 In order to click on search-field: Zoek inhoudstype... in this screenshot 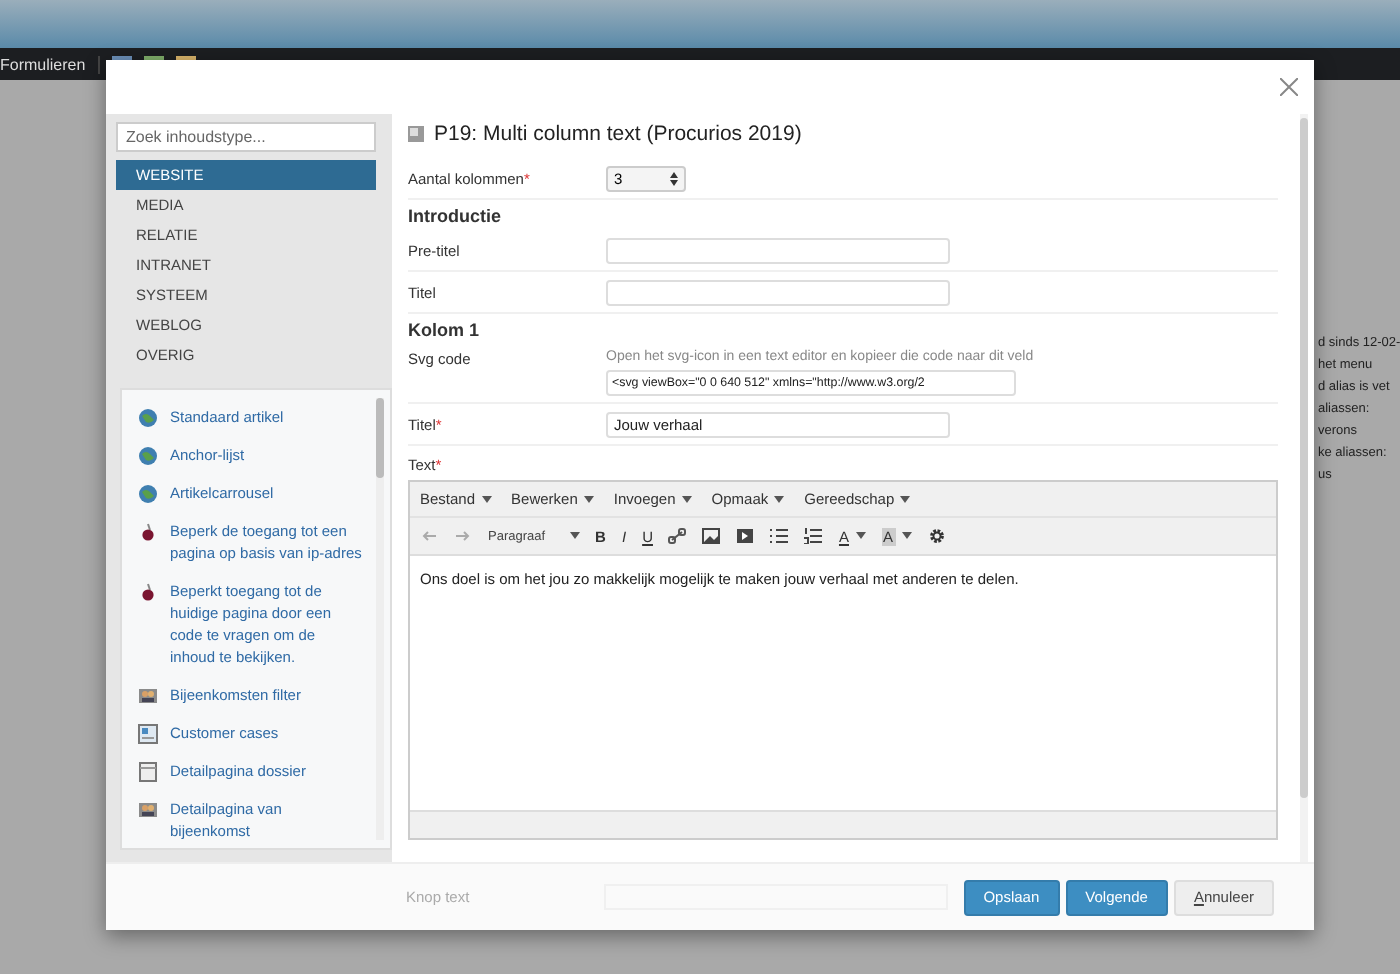, I will do `click(246, 137)`.